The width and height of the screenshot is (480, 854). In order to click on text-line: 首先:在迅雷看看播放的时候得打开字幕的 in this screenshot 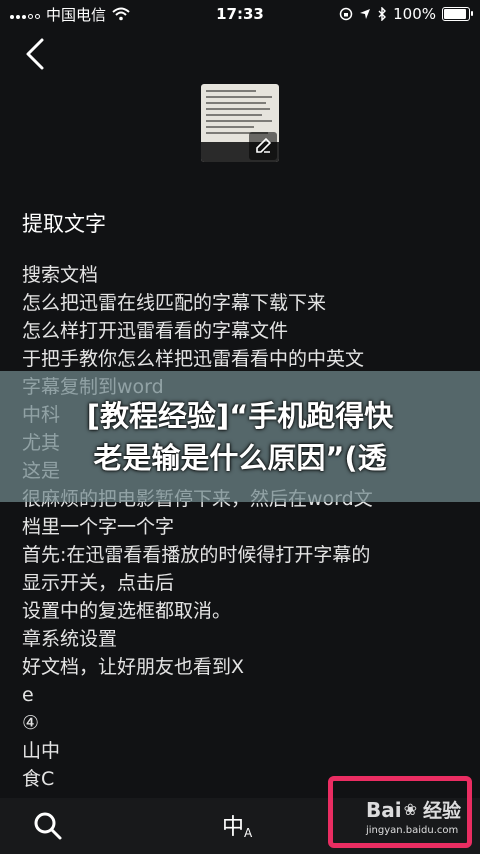, I will do `click(196, 555)`.